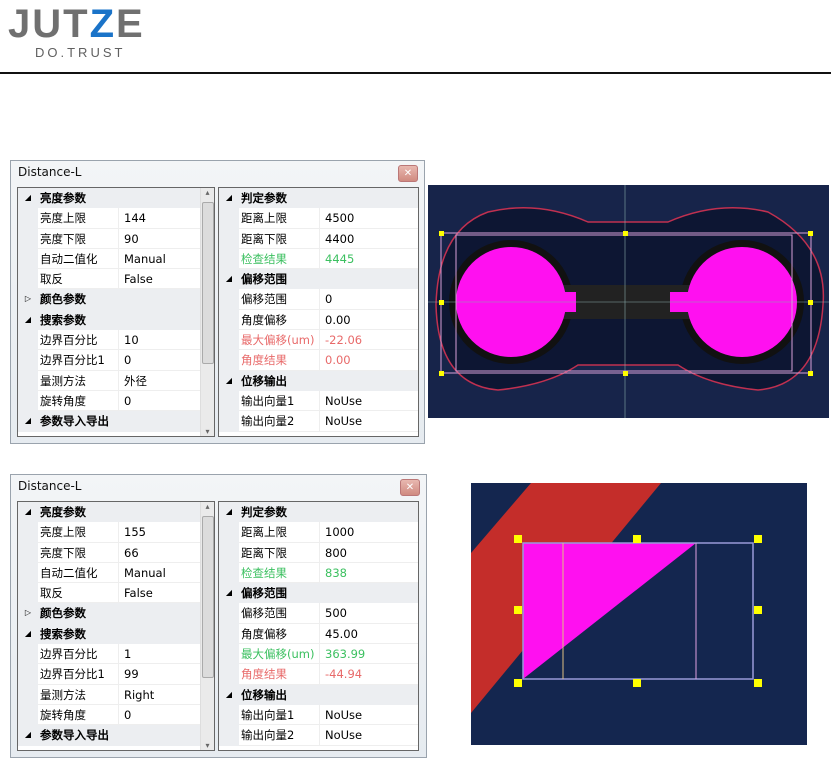 This screenshot has height=758, width=831. Describe the element at coordinates (103, 24) in the screenshot. I see `logo-text: Z` at that location.